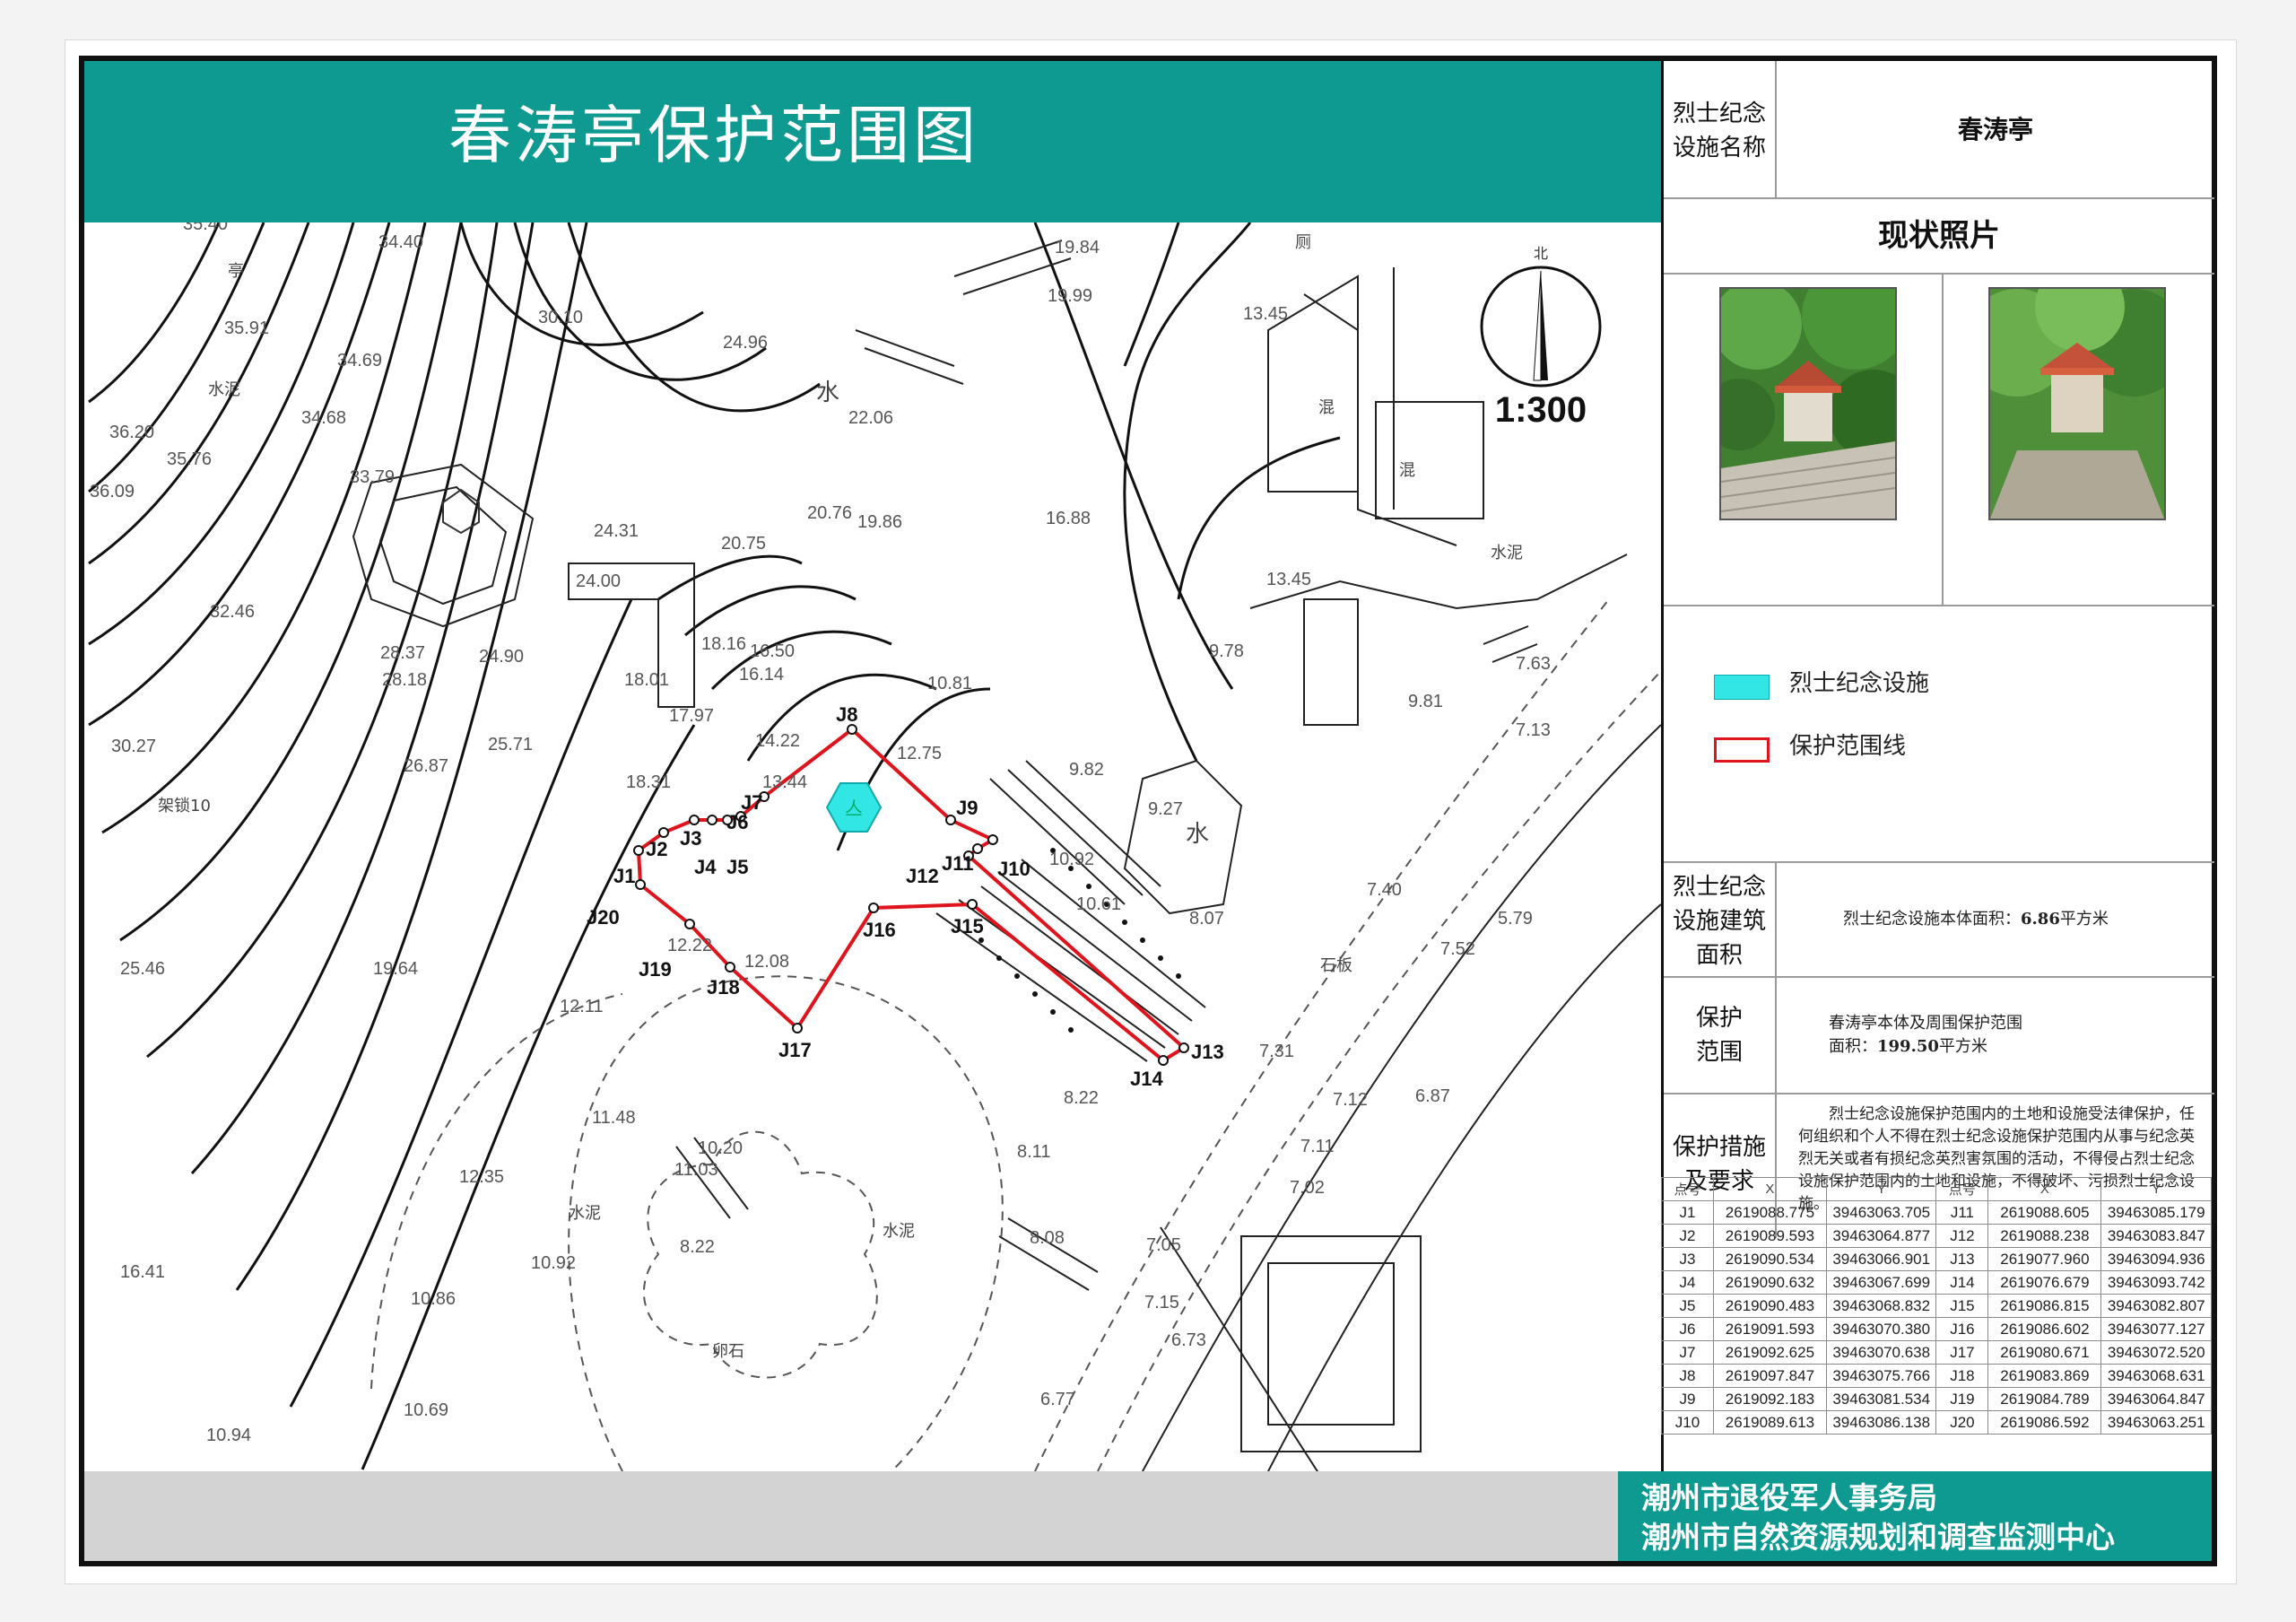  Describe the element at coordinates (1742, 688) in the screenshot. I see `legend-facility-swatch` at that location.